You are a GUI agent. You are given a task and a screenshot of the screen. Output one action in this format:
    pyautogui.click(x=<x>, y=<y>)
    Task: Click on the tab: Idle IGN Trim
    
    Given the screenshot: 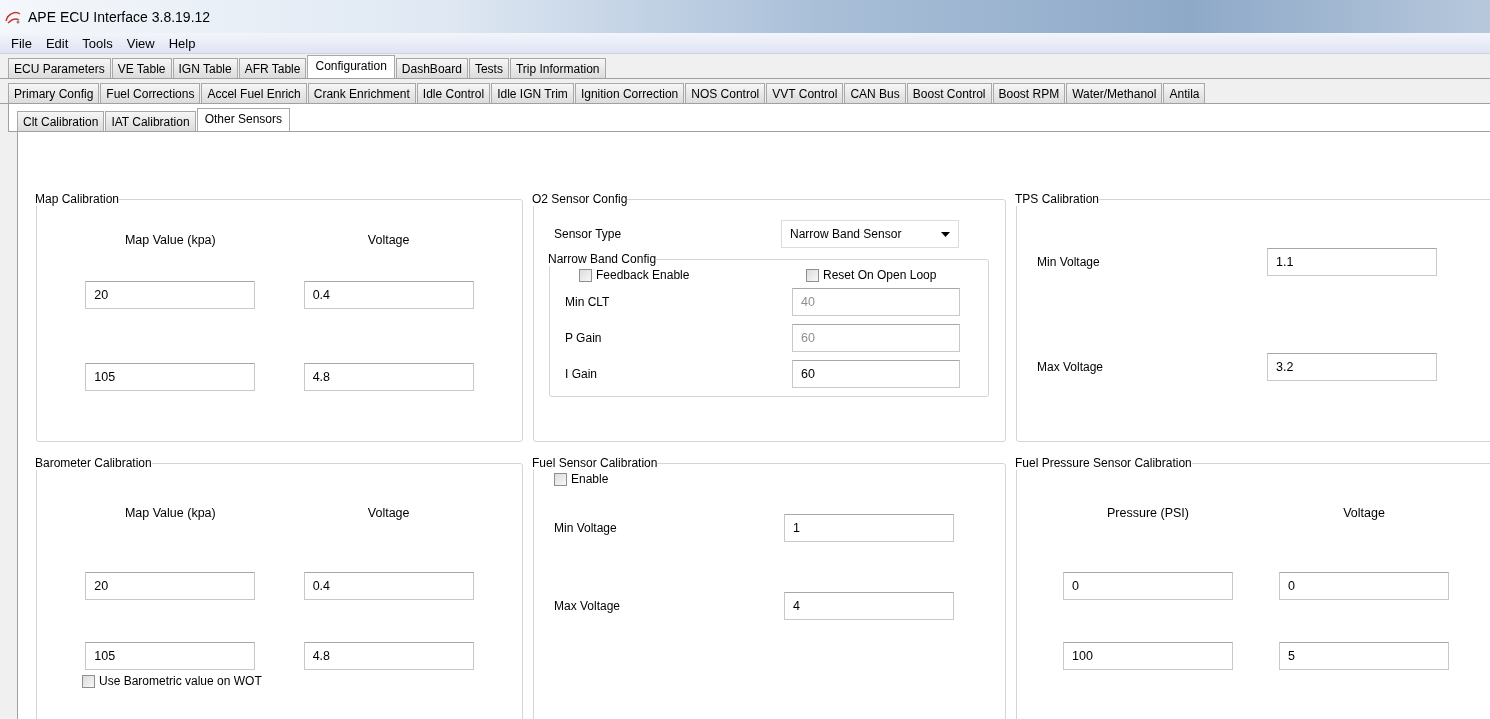 What is the action you would take?
    pyautogui.click(x=532, y=93)
    